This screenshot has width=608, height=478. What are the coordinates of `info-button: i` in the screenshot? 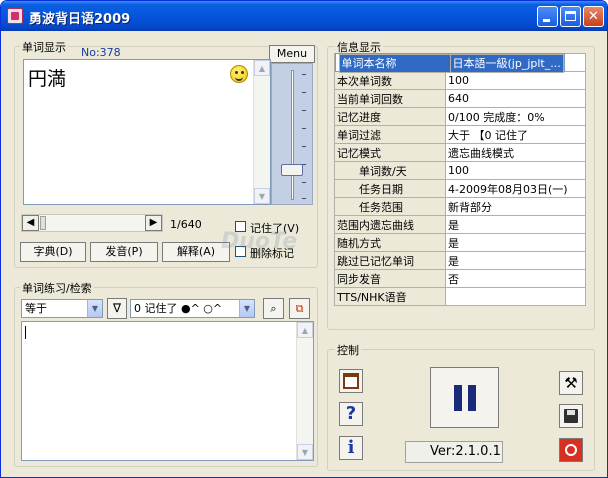 It's located at (351, 448).